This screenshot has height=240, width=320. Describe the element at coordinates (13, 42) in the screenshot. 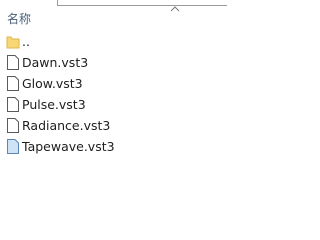

I see `folder-icon` at that location.